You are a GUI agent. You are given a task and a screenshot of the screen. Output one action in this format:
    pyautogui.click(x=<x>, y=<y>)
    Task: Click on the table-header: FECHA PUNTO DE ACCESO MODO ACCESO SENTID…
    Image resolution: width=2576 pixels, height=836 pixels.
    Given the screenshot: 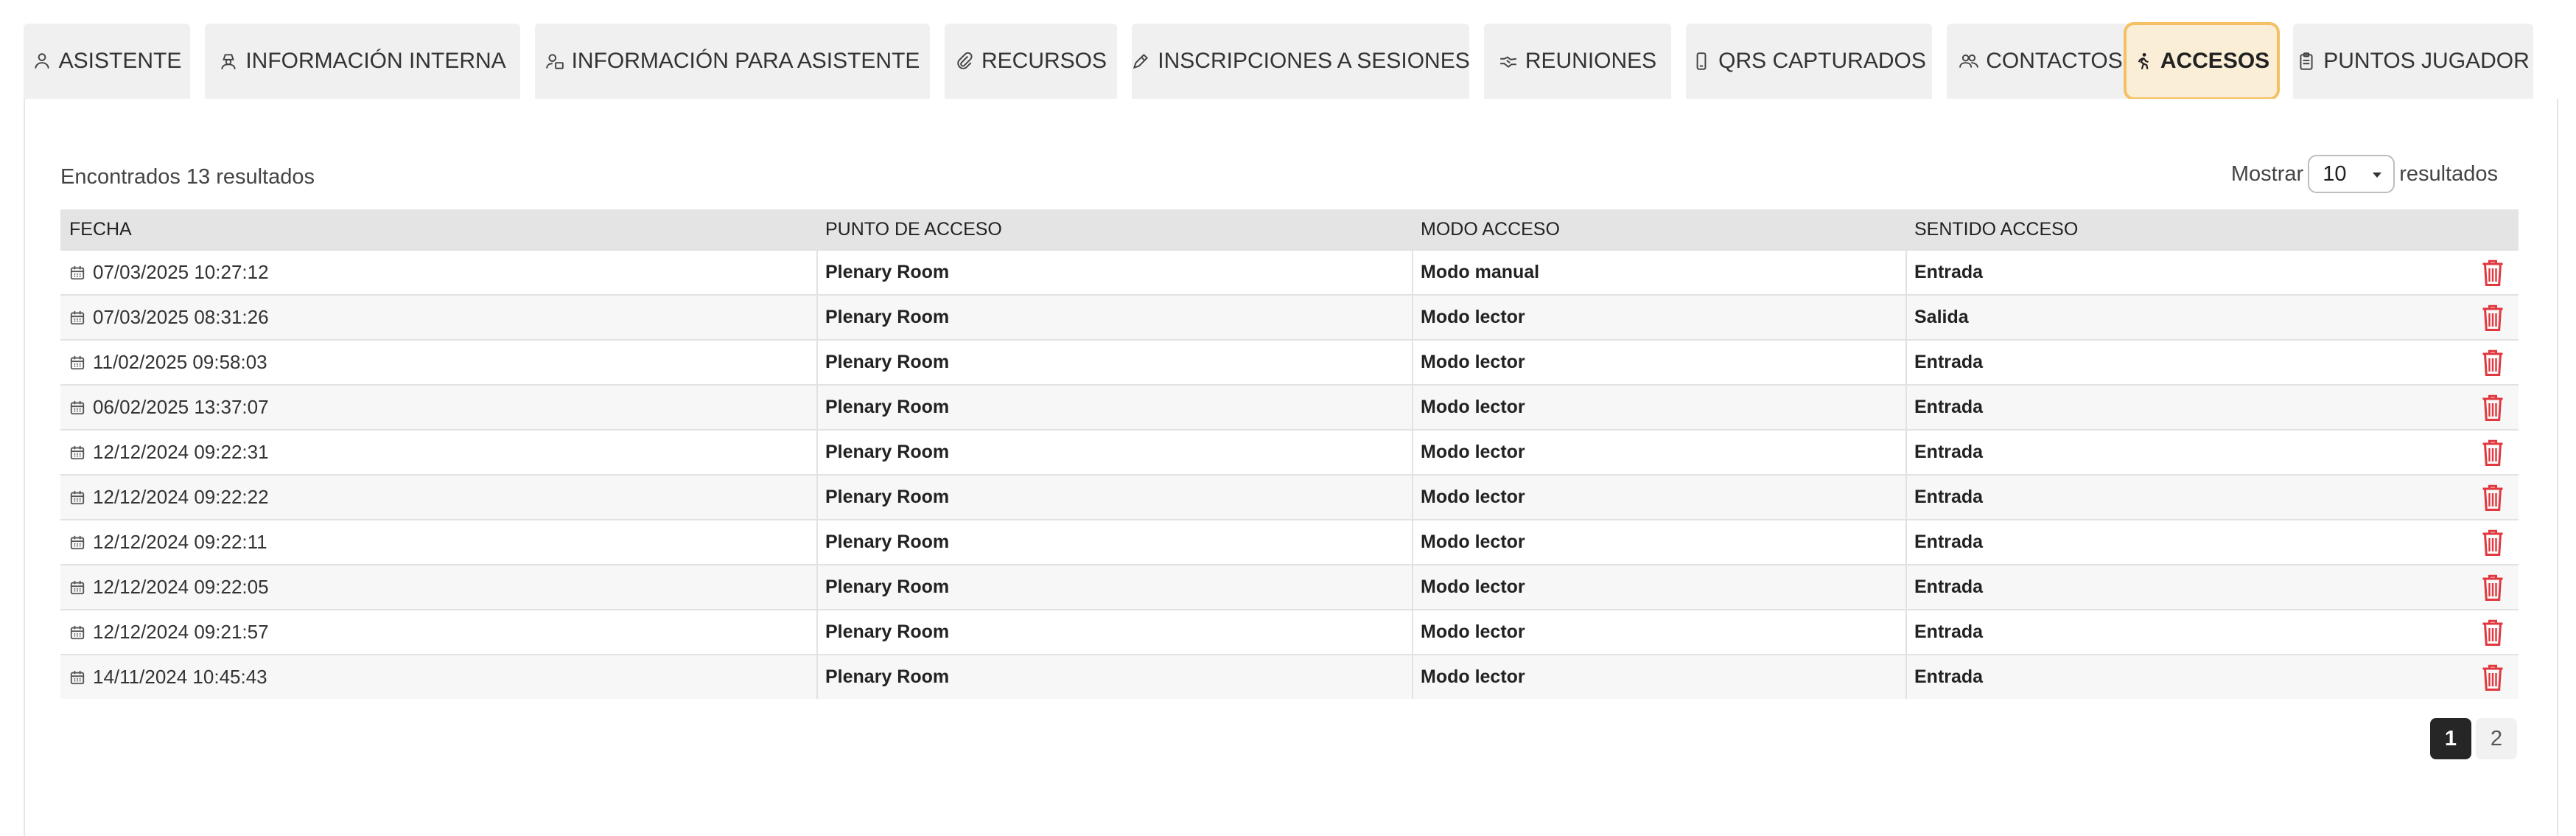 What is the action you would take?
    pyautogui.click(x=1289, y=229)
    